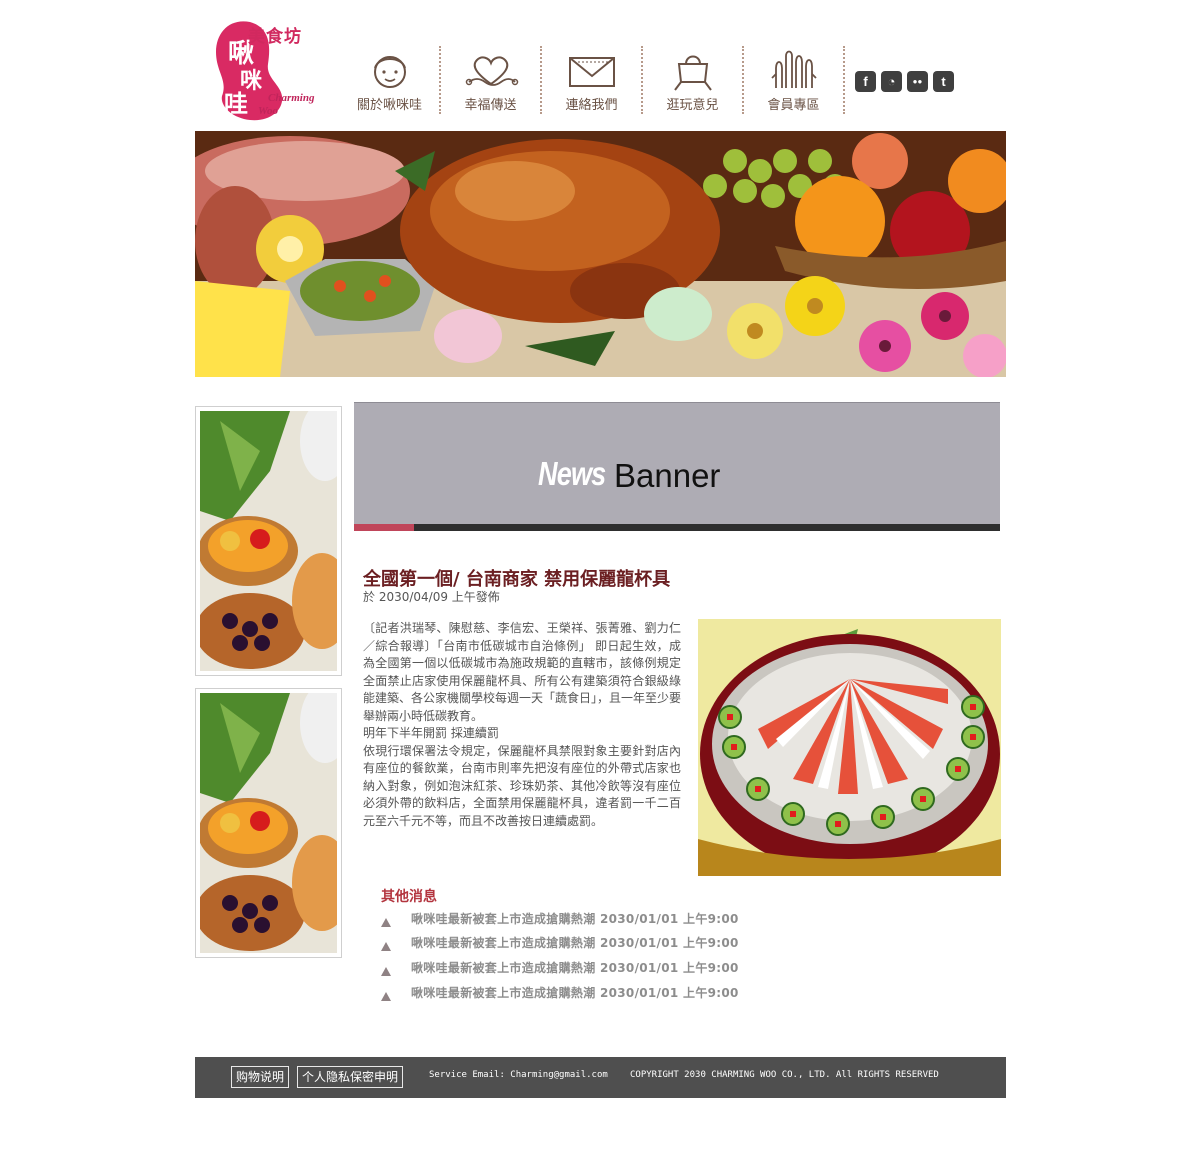 The height and width of the screenshot is (1156, 1200). What do you see at coordinates (572, 473) in the screenshot?
I see `news-banner-word-news: News` at bounding box center [572, 473].